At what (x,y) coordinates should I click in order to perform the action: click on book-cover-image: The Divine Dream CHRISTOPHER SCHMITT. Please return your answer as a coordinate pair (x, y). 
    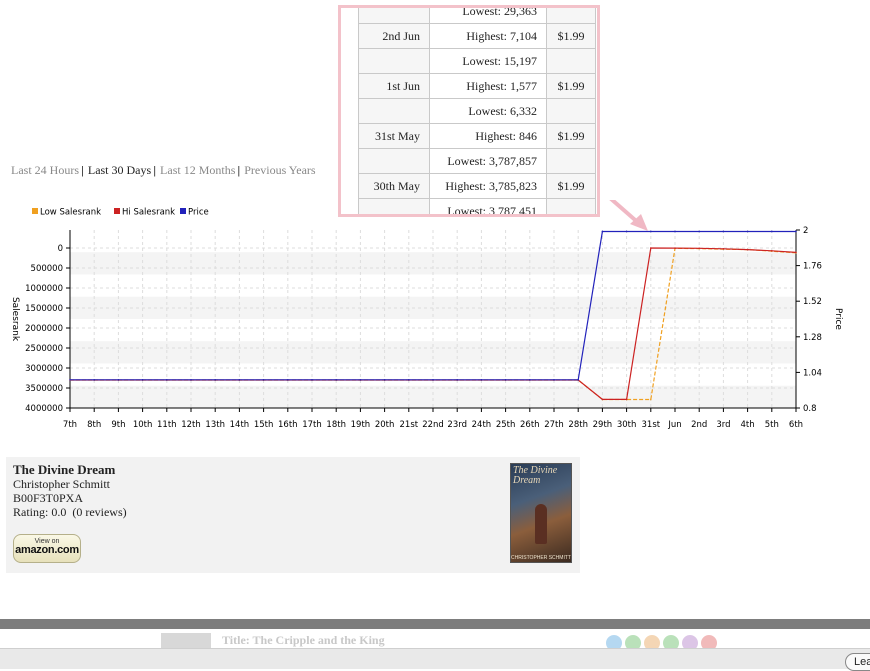
    Looking at the image, I should click on (541, 513).